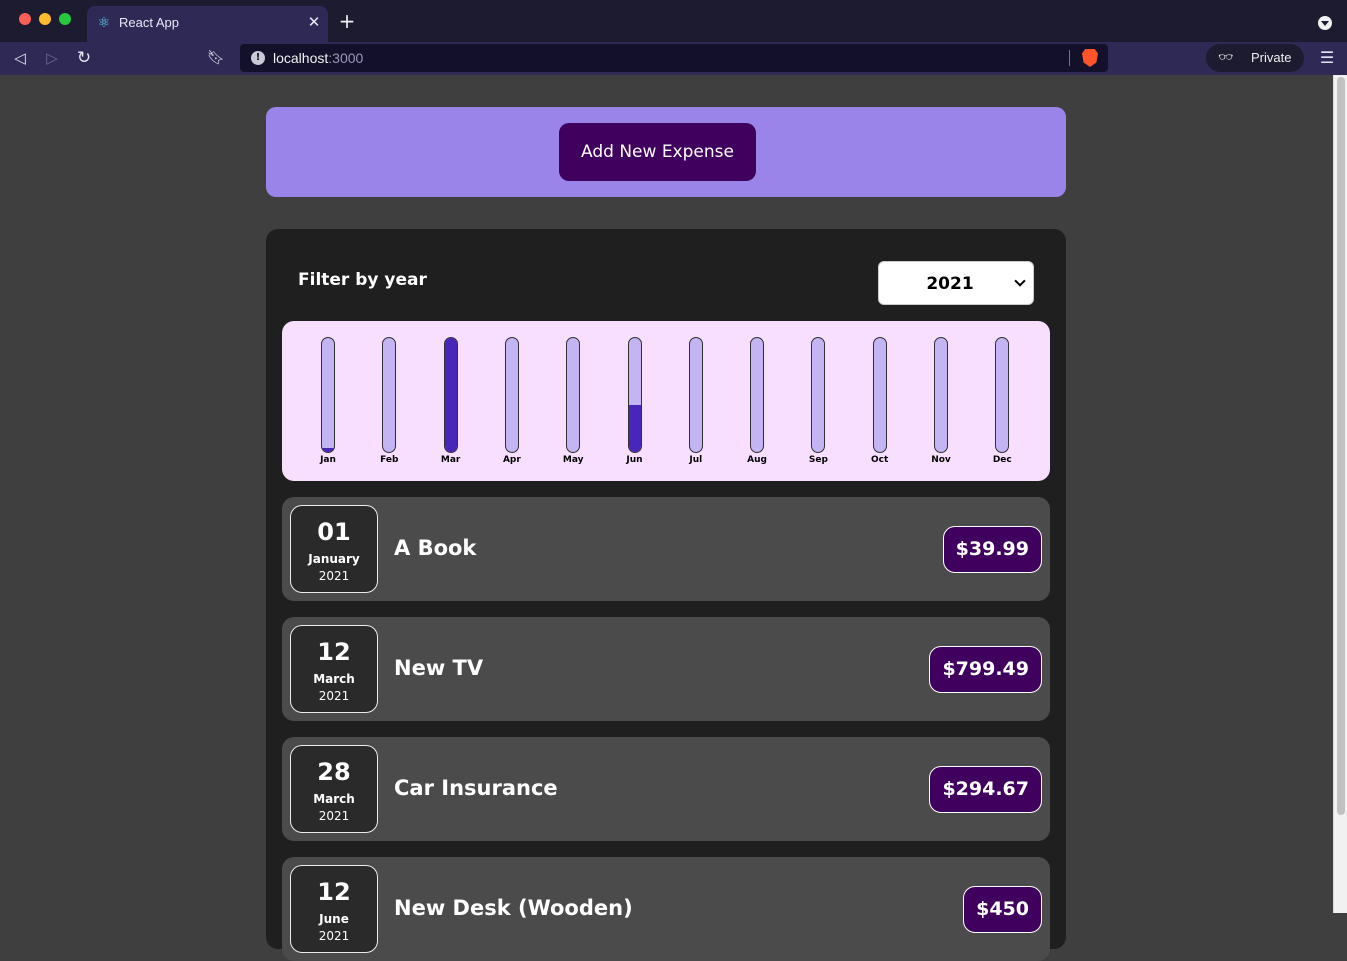 This screenshot has width=1347, height=961. What do you see at coordinates (25, 19) in the screenshot?
I see `window-close-button` at bounding box center [25, 19].